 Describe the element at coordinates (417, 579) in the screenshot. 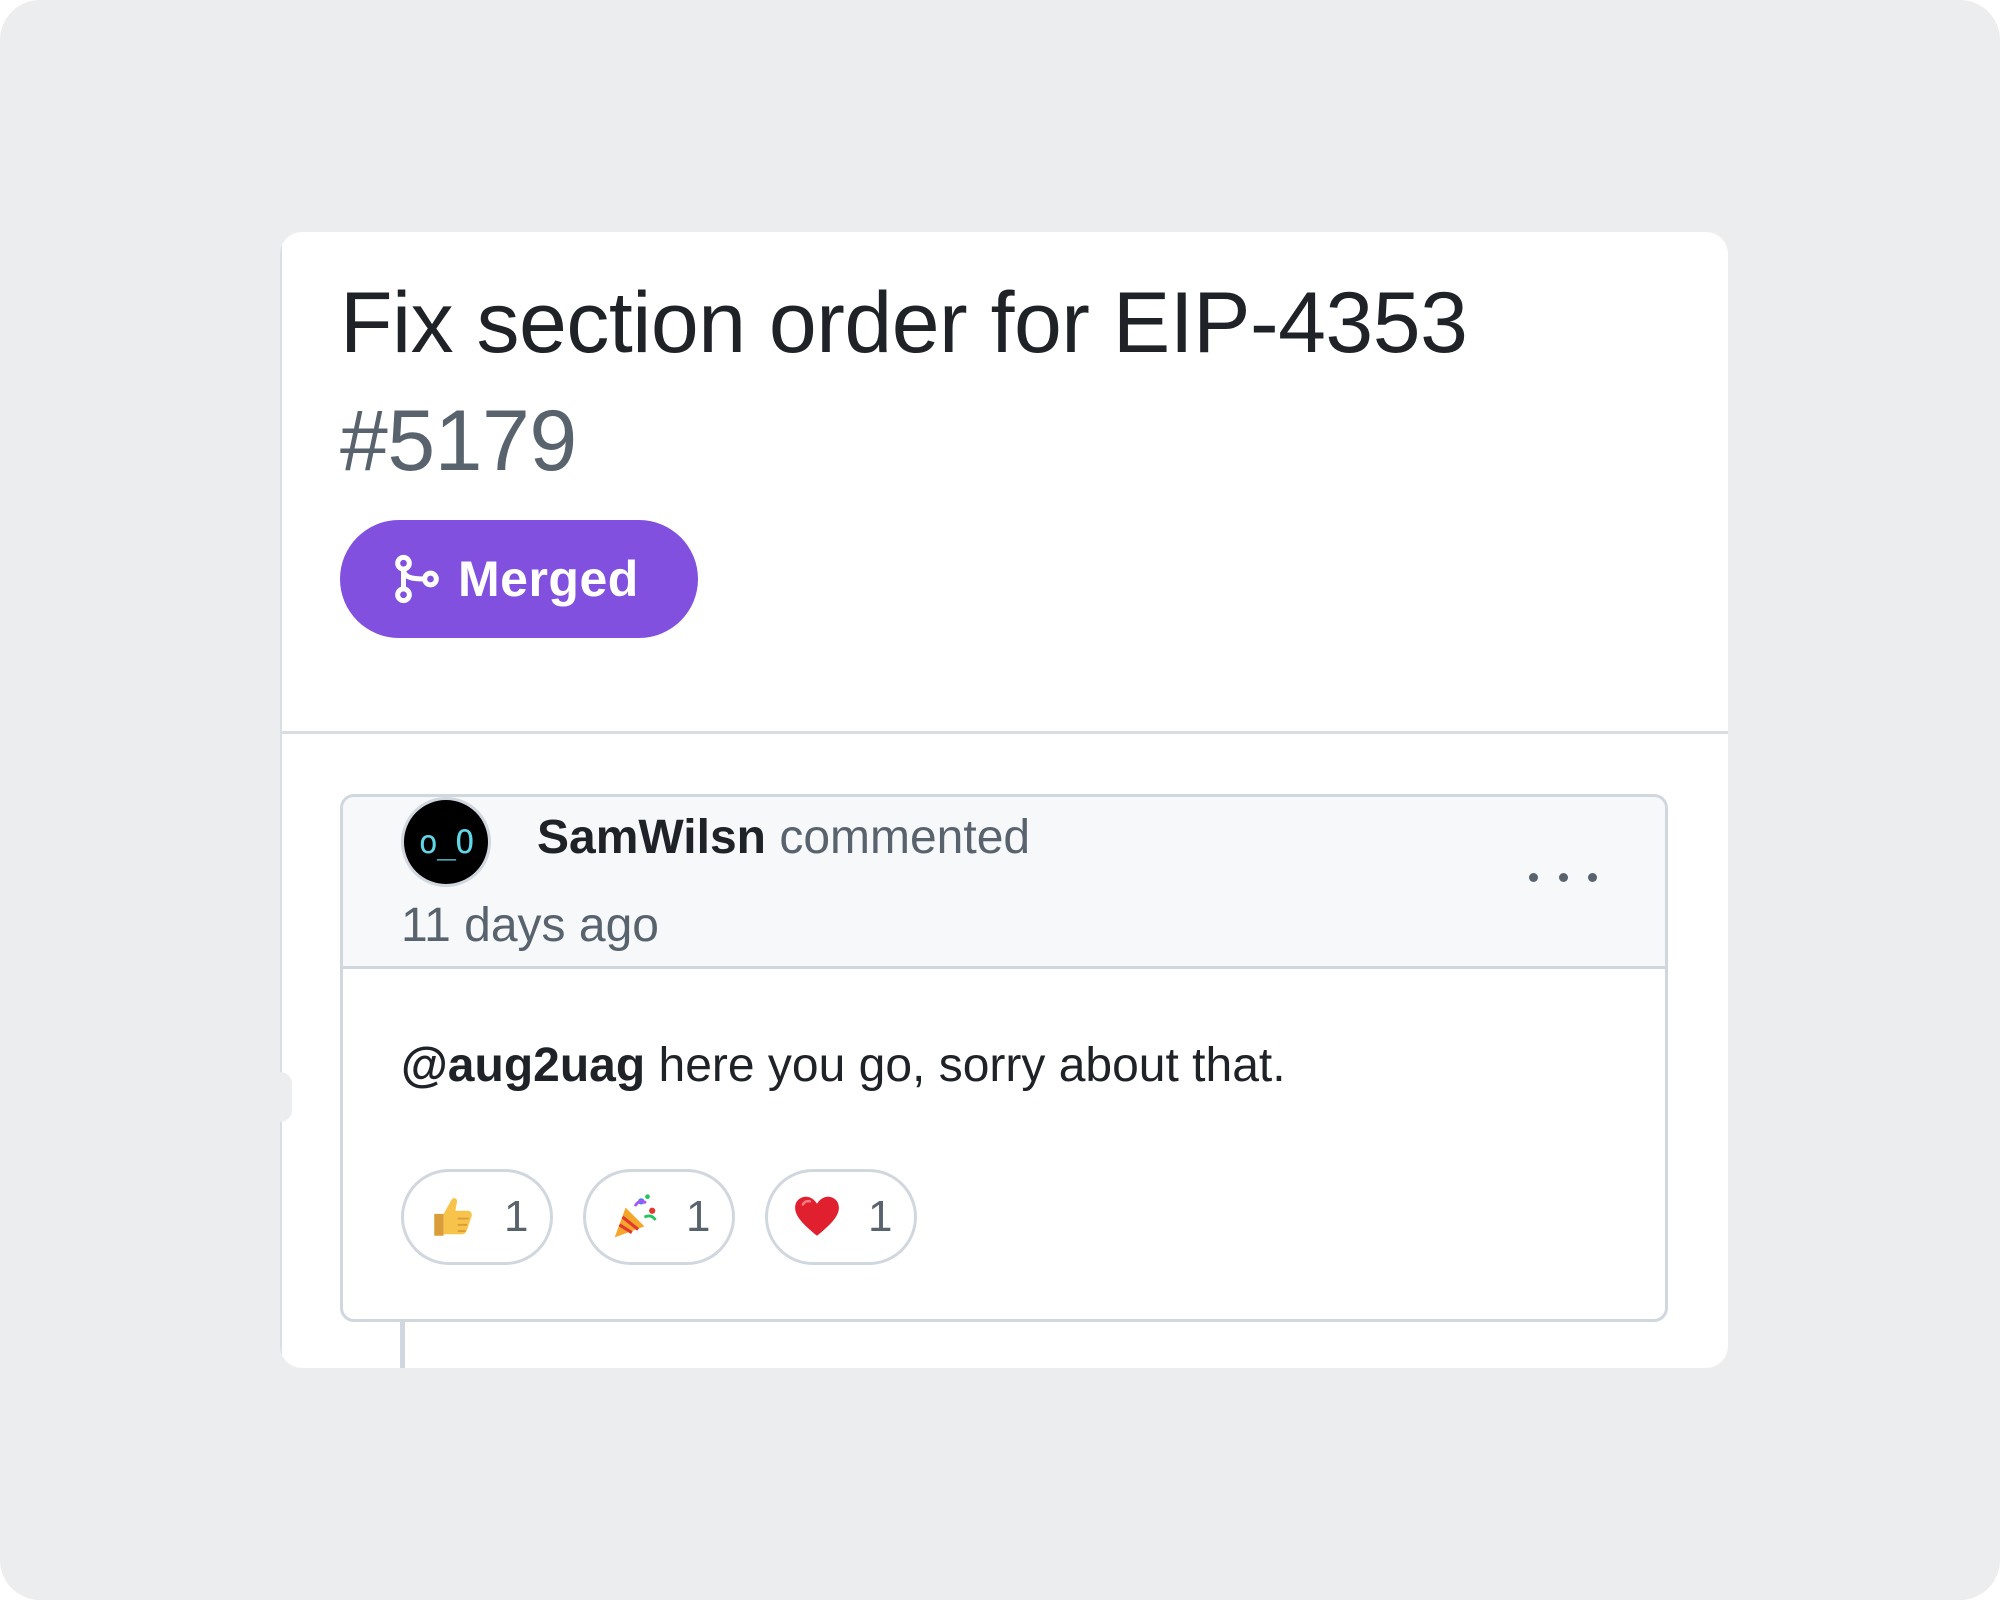

I see `git-merge-icon` at that location.